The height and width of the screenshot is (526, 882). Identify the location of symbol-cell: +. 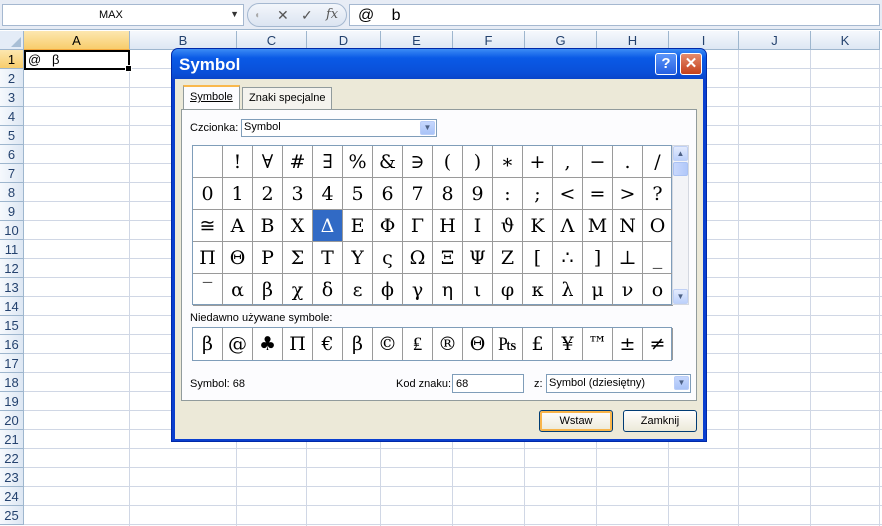
(538, 162).